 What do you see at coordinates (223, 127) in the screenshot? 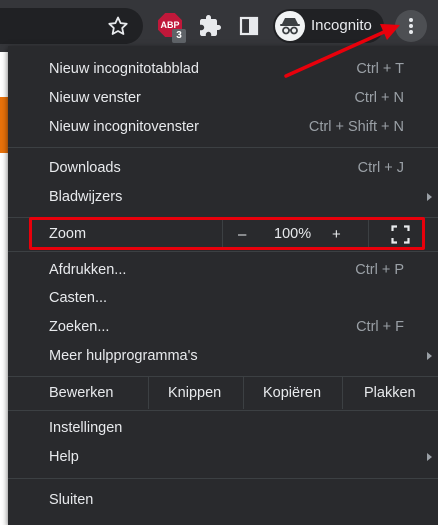
I see `menu-item-new-incognito-window: Nieuw incognitovenster Ctrl + Shift + N` at bounding box center [223, 127].